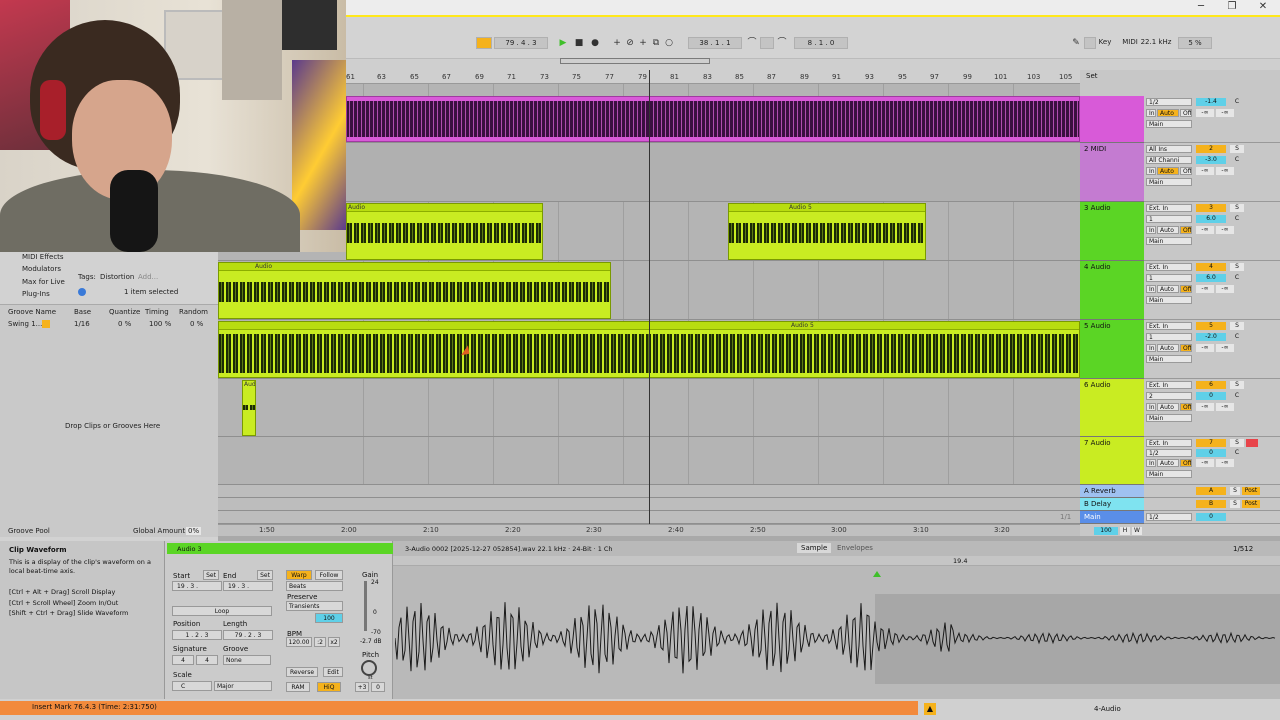  I want to click on browser-item-plug-ins: Plug-Ins, so click(36, 294).